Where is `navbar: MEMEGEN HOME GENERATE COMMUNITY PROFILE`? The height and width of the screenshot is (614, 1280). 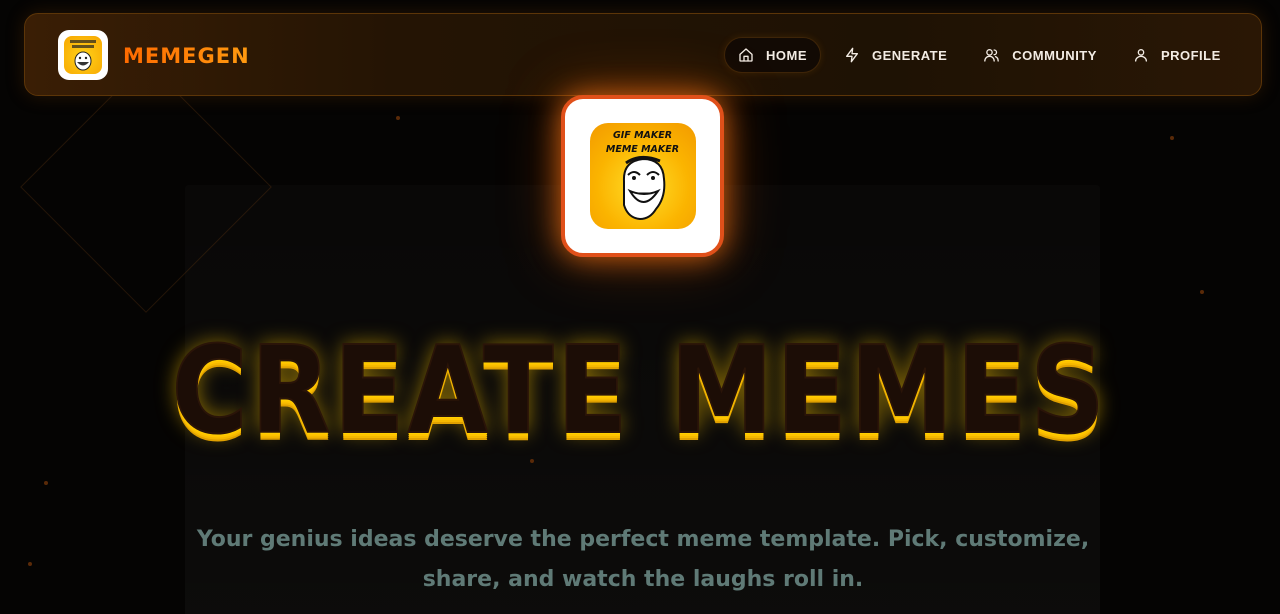 navbar: MEMEGEN HOME GENERATE COMMUNITY PROFILE is located at coordinates (643, 54).